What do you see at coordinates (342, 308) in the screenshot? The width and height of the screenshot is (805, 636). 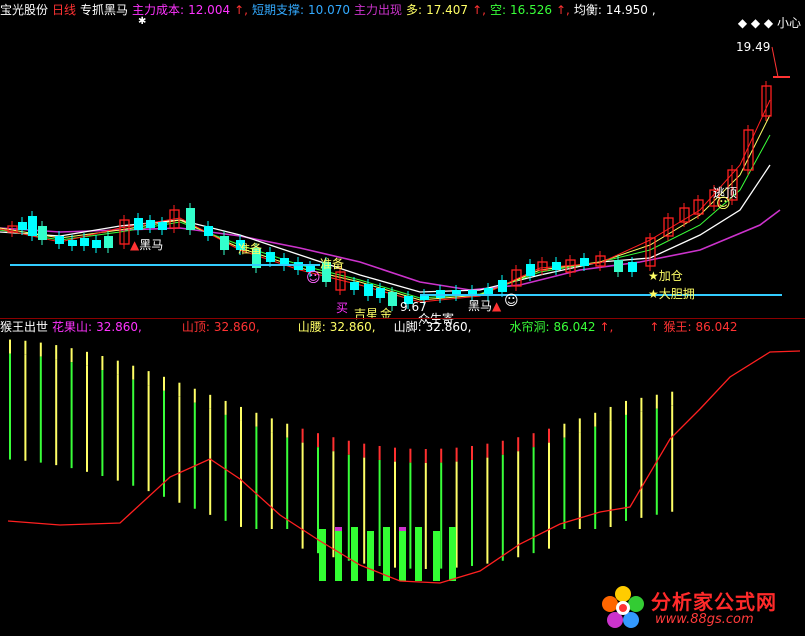 I see `signal-mai: 买` at bounding box center [342, 308].